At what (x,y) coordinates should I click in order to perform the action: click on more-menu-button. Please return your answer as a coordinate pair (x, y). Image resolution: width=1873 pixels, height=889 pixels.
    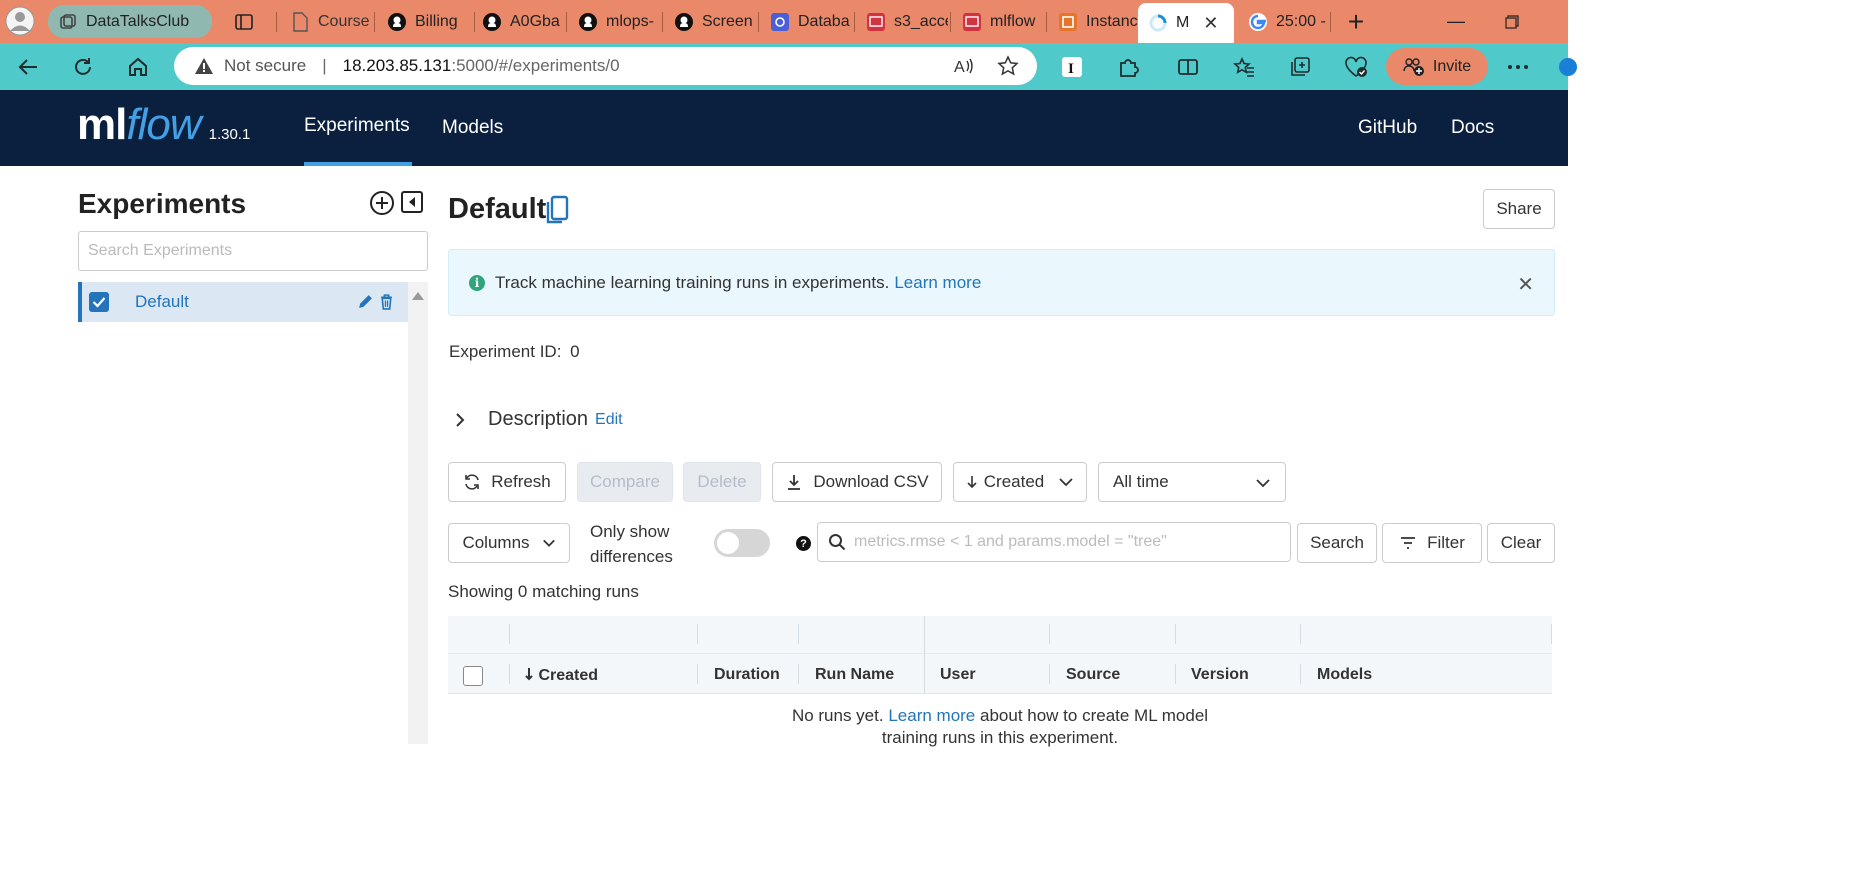
    Looking at the image, I should click on (1518, 67).